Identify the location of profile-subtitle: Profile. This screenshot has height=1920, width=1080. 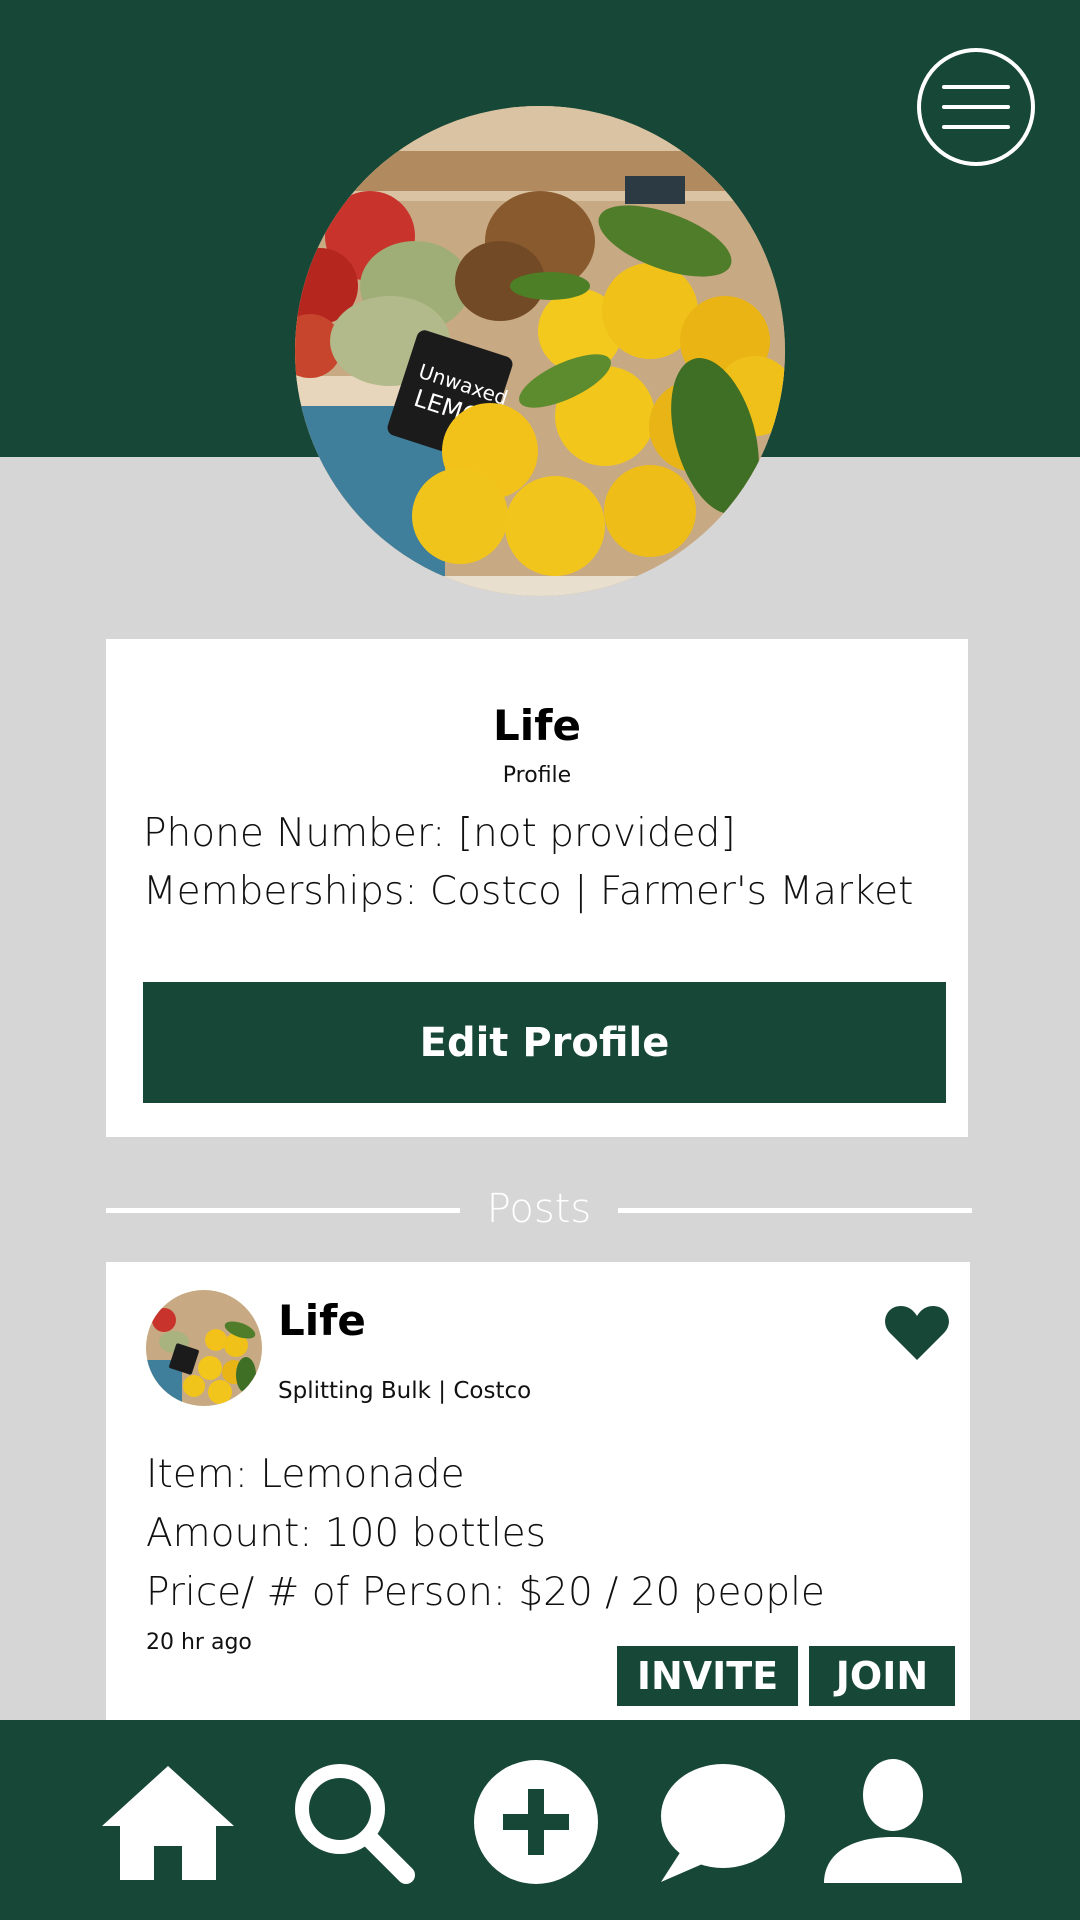
(537, 775).